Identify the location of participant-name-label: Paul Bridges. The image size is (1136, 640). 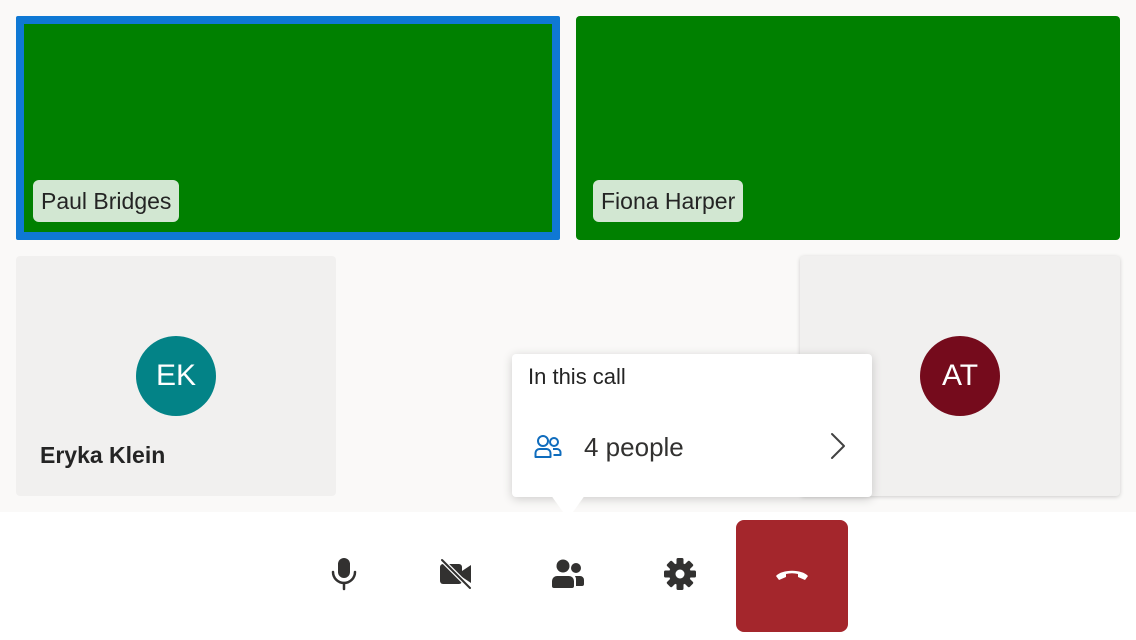
(106, 201).